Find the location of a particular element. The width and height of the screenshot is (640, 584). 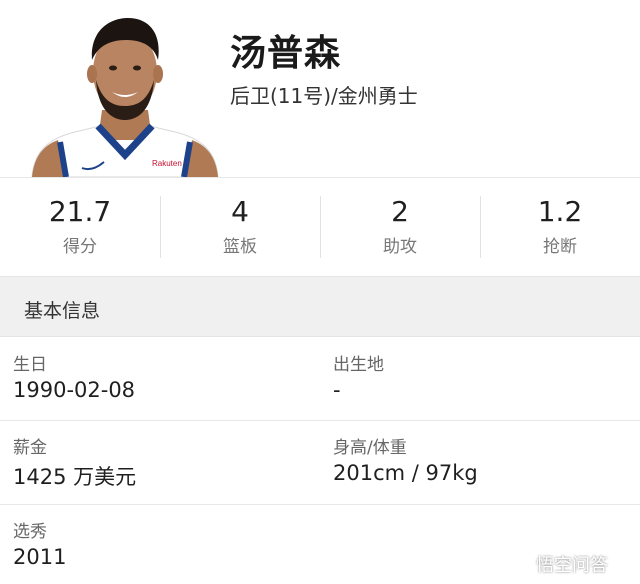

stat-value: 4 is located at coordinates (240, 211).